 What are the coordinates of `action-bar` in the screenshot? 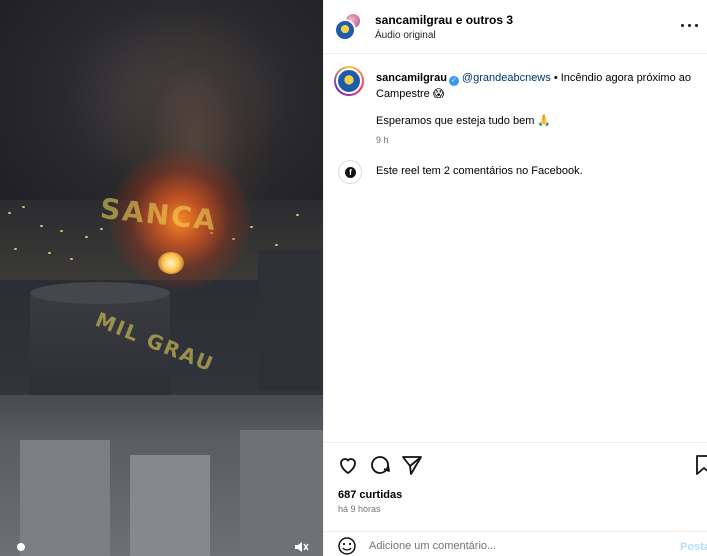 It's located at (515, 464).